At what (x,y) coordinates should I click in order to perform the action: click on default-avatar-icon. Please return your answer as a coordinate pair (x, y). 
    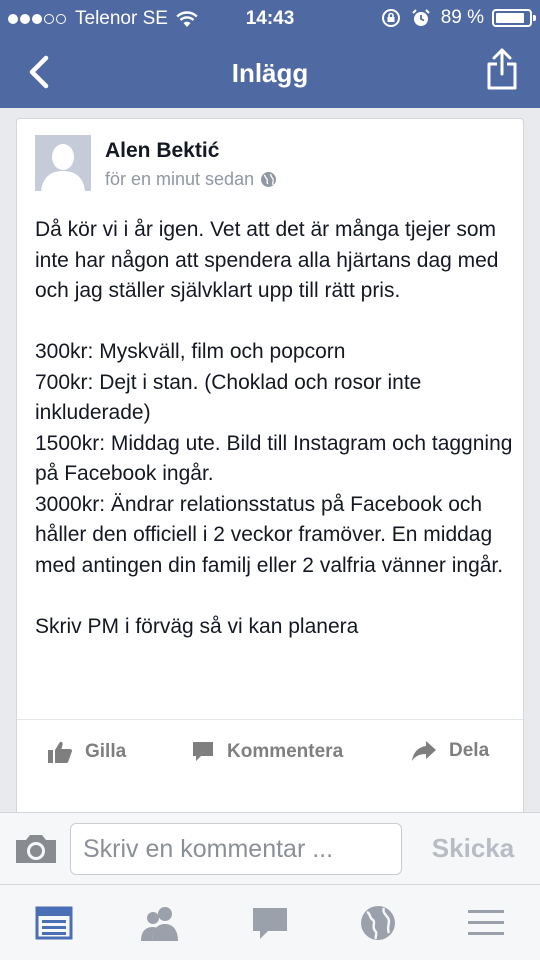
    Looking at the image, I should click on (63, 163).